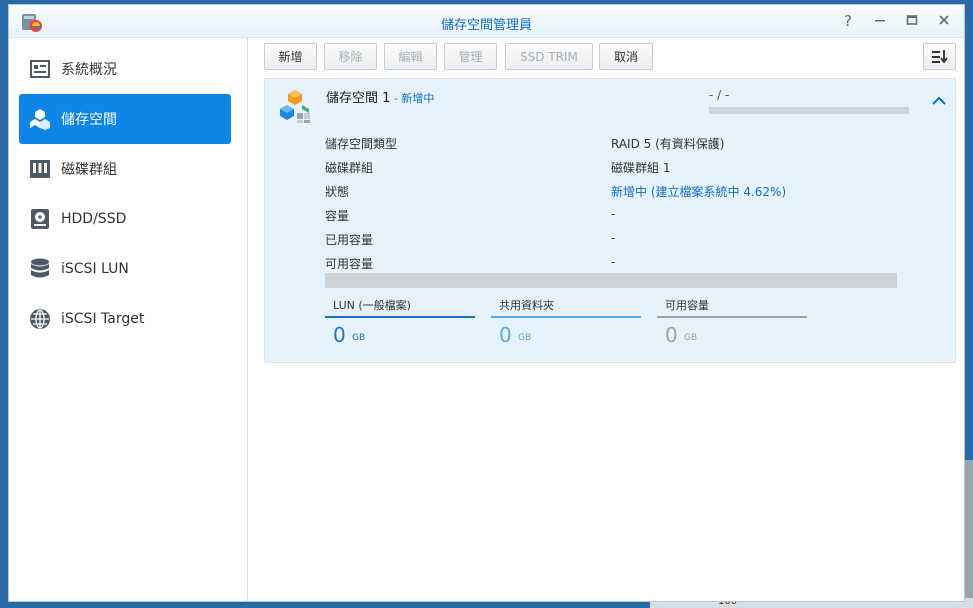  Describe the element at coordinates (613, 262) in the screenshot. I see `available-capacity-value: -` at that location.